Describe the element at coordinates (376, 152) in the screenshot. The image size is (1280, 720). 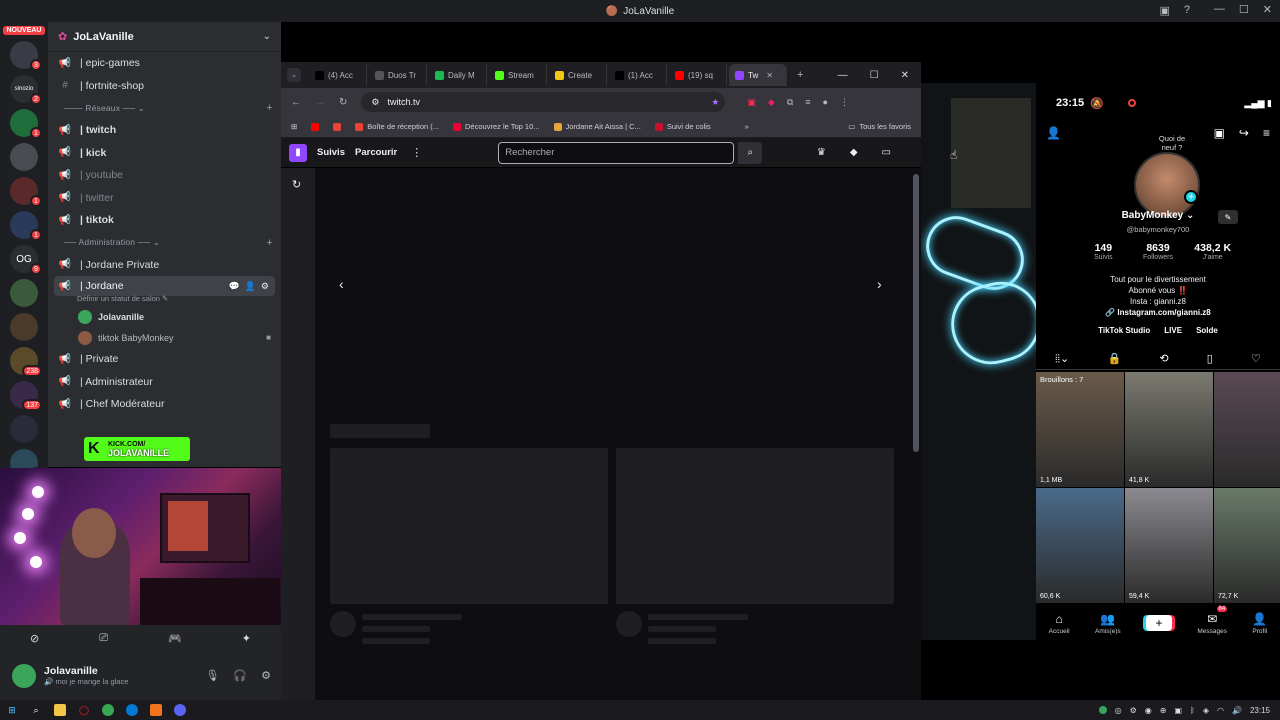
I see `nav-browse: Parcourir` at that location.